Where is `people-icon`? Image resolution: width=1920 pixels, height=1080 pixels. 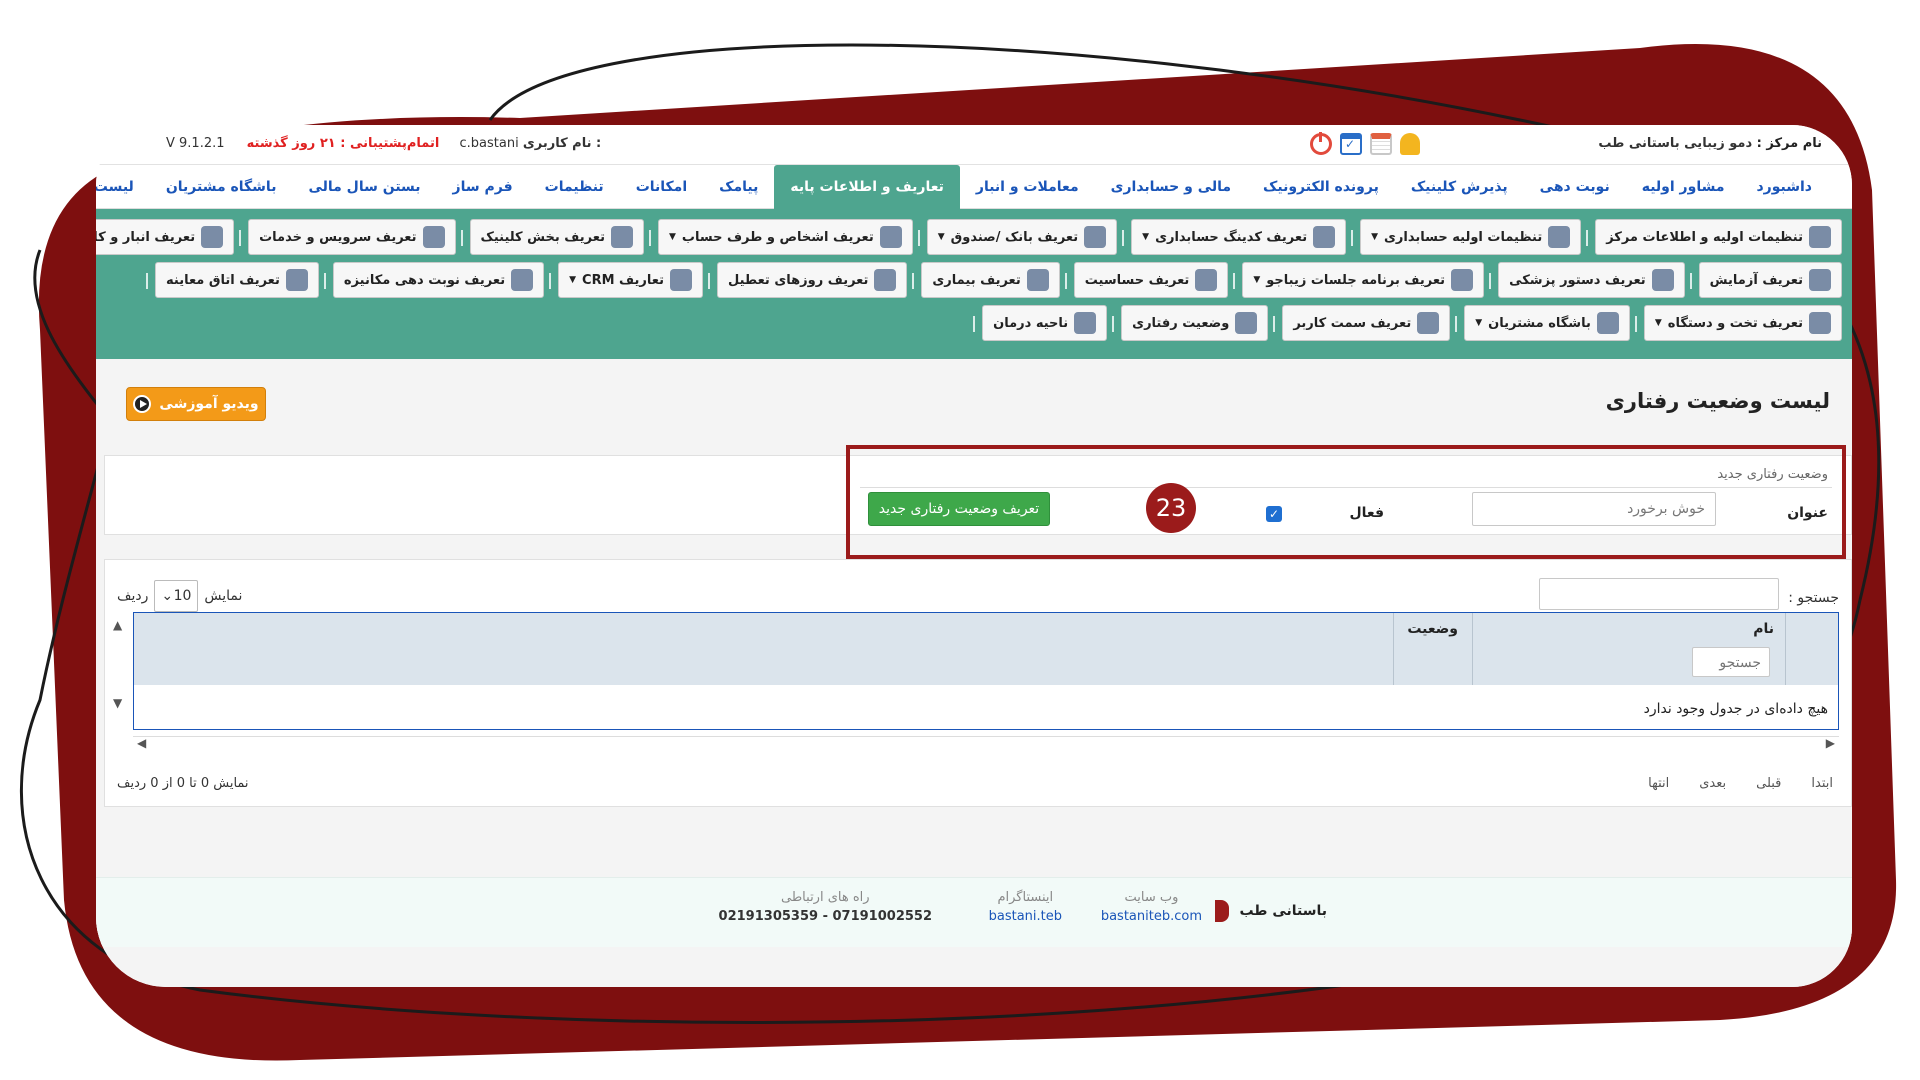 people-icon is located at coordinates (890, 237).